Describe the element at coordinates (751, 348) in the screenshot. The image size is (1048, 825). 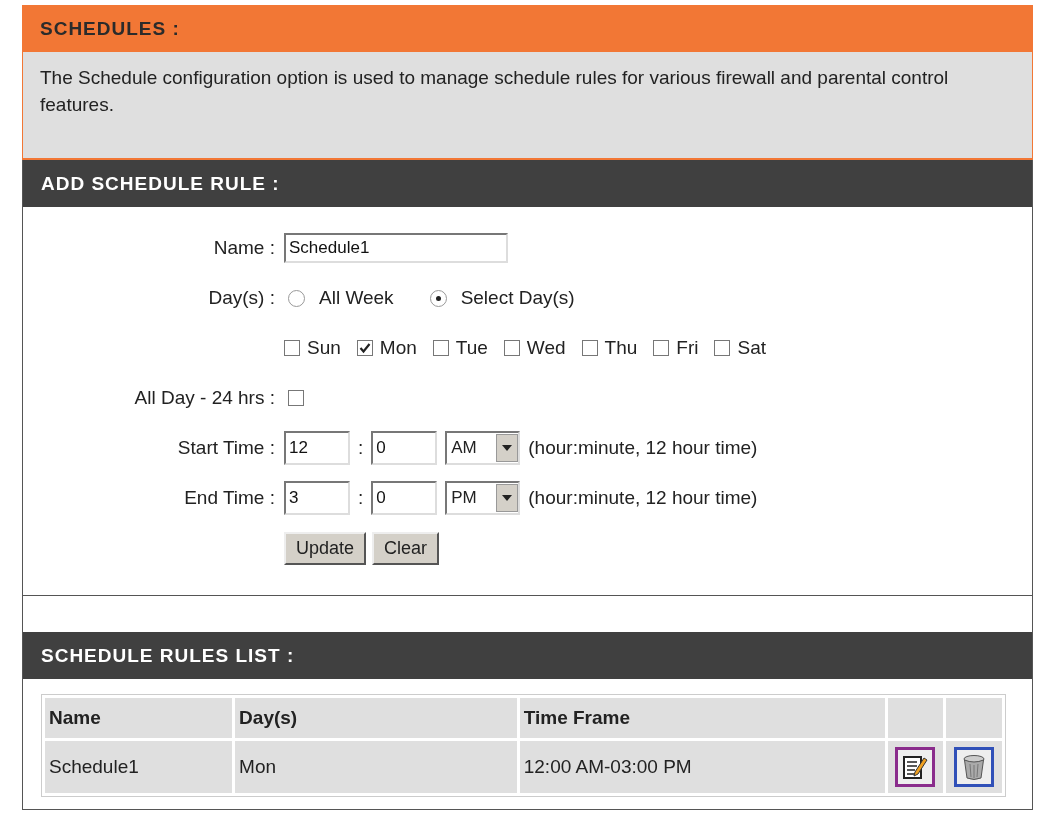
I see `checkbox-label: Sat` at that location.